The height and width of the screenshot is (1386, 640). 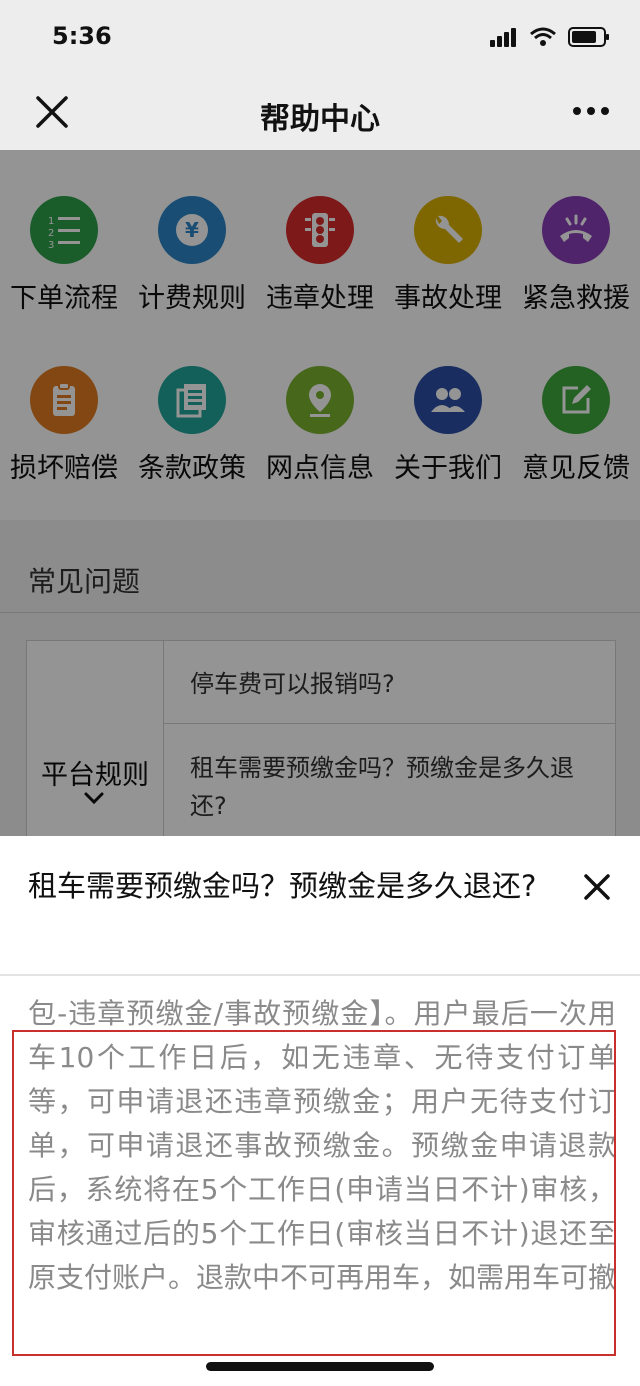 I want to click on status-icons, so click(x=550, y=37).